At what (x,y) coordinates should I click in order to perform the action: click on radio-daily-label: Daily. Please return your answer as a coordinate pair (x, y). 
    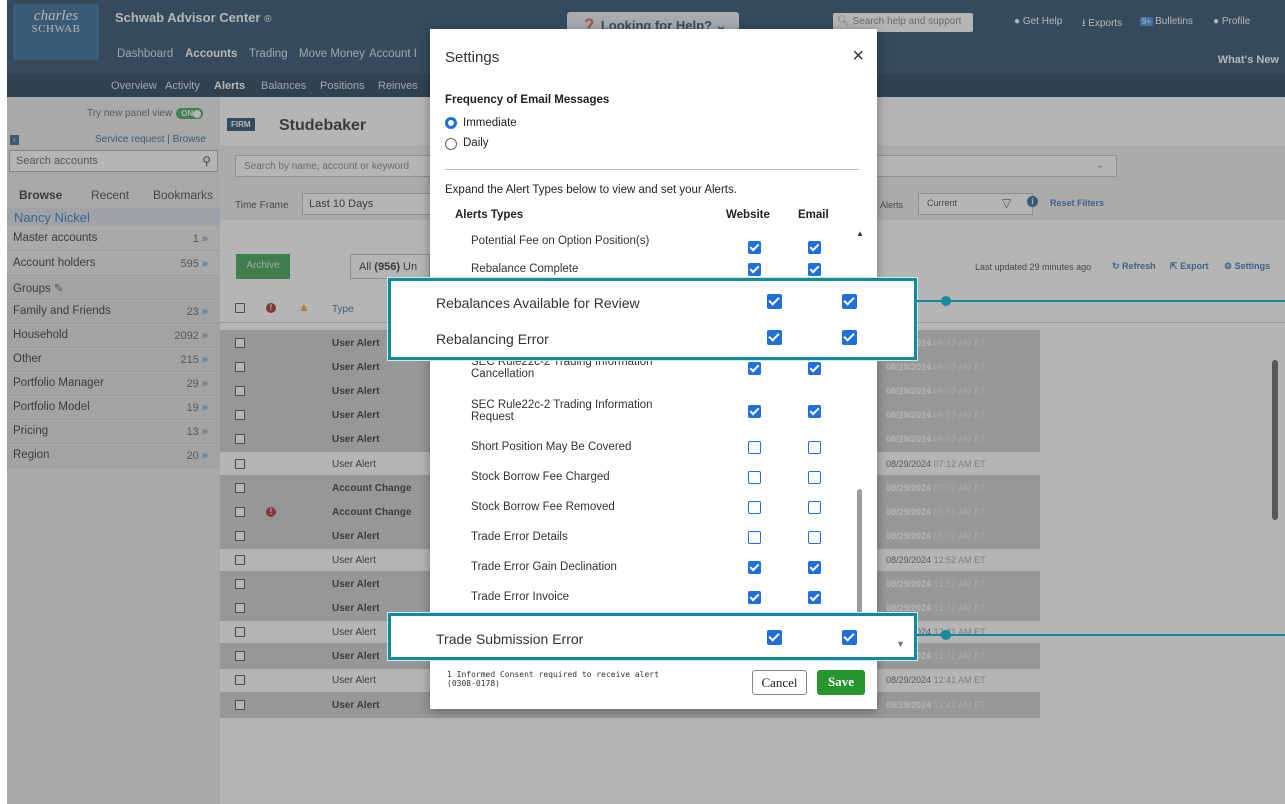
    Looking at the image, I should click on (476, 143).